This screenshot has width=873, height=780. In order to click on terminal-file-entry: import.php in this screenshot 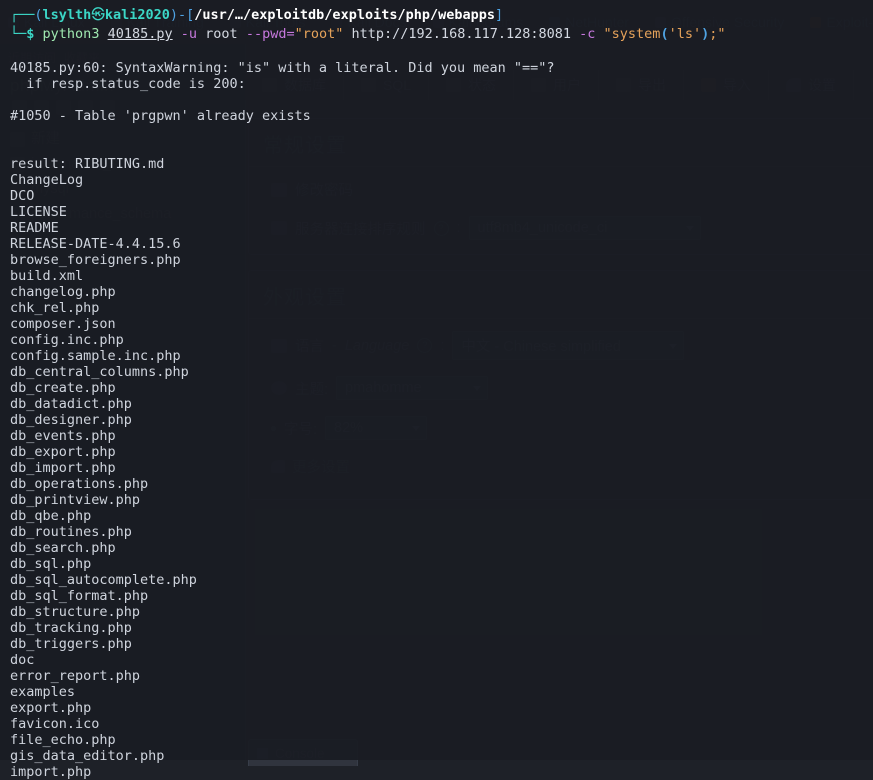, I will do `click(51, 772)`.